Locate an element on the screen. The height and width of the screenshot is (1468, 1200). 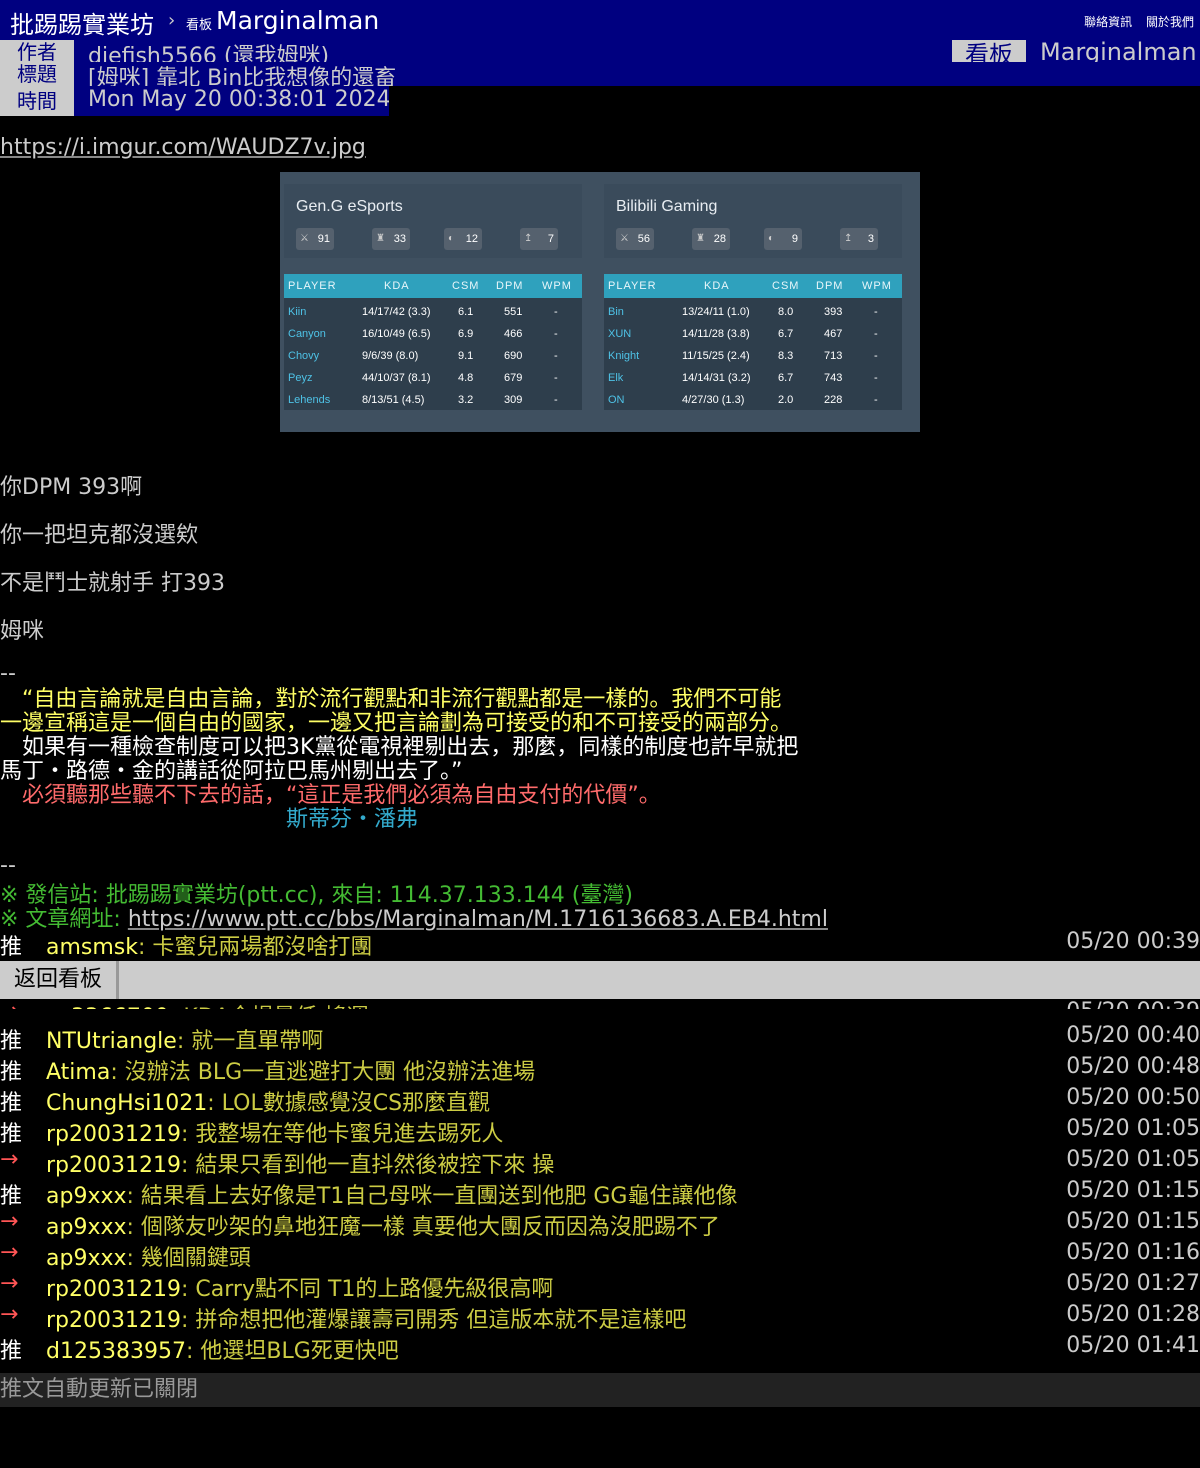
dragon-icon: ◐ is located at coordinates (771, 238).